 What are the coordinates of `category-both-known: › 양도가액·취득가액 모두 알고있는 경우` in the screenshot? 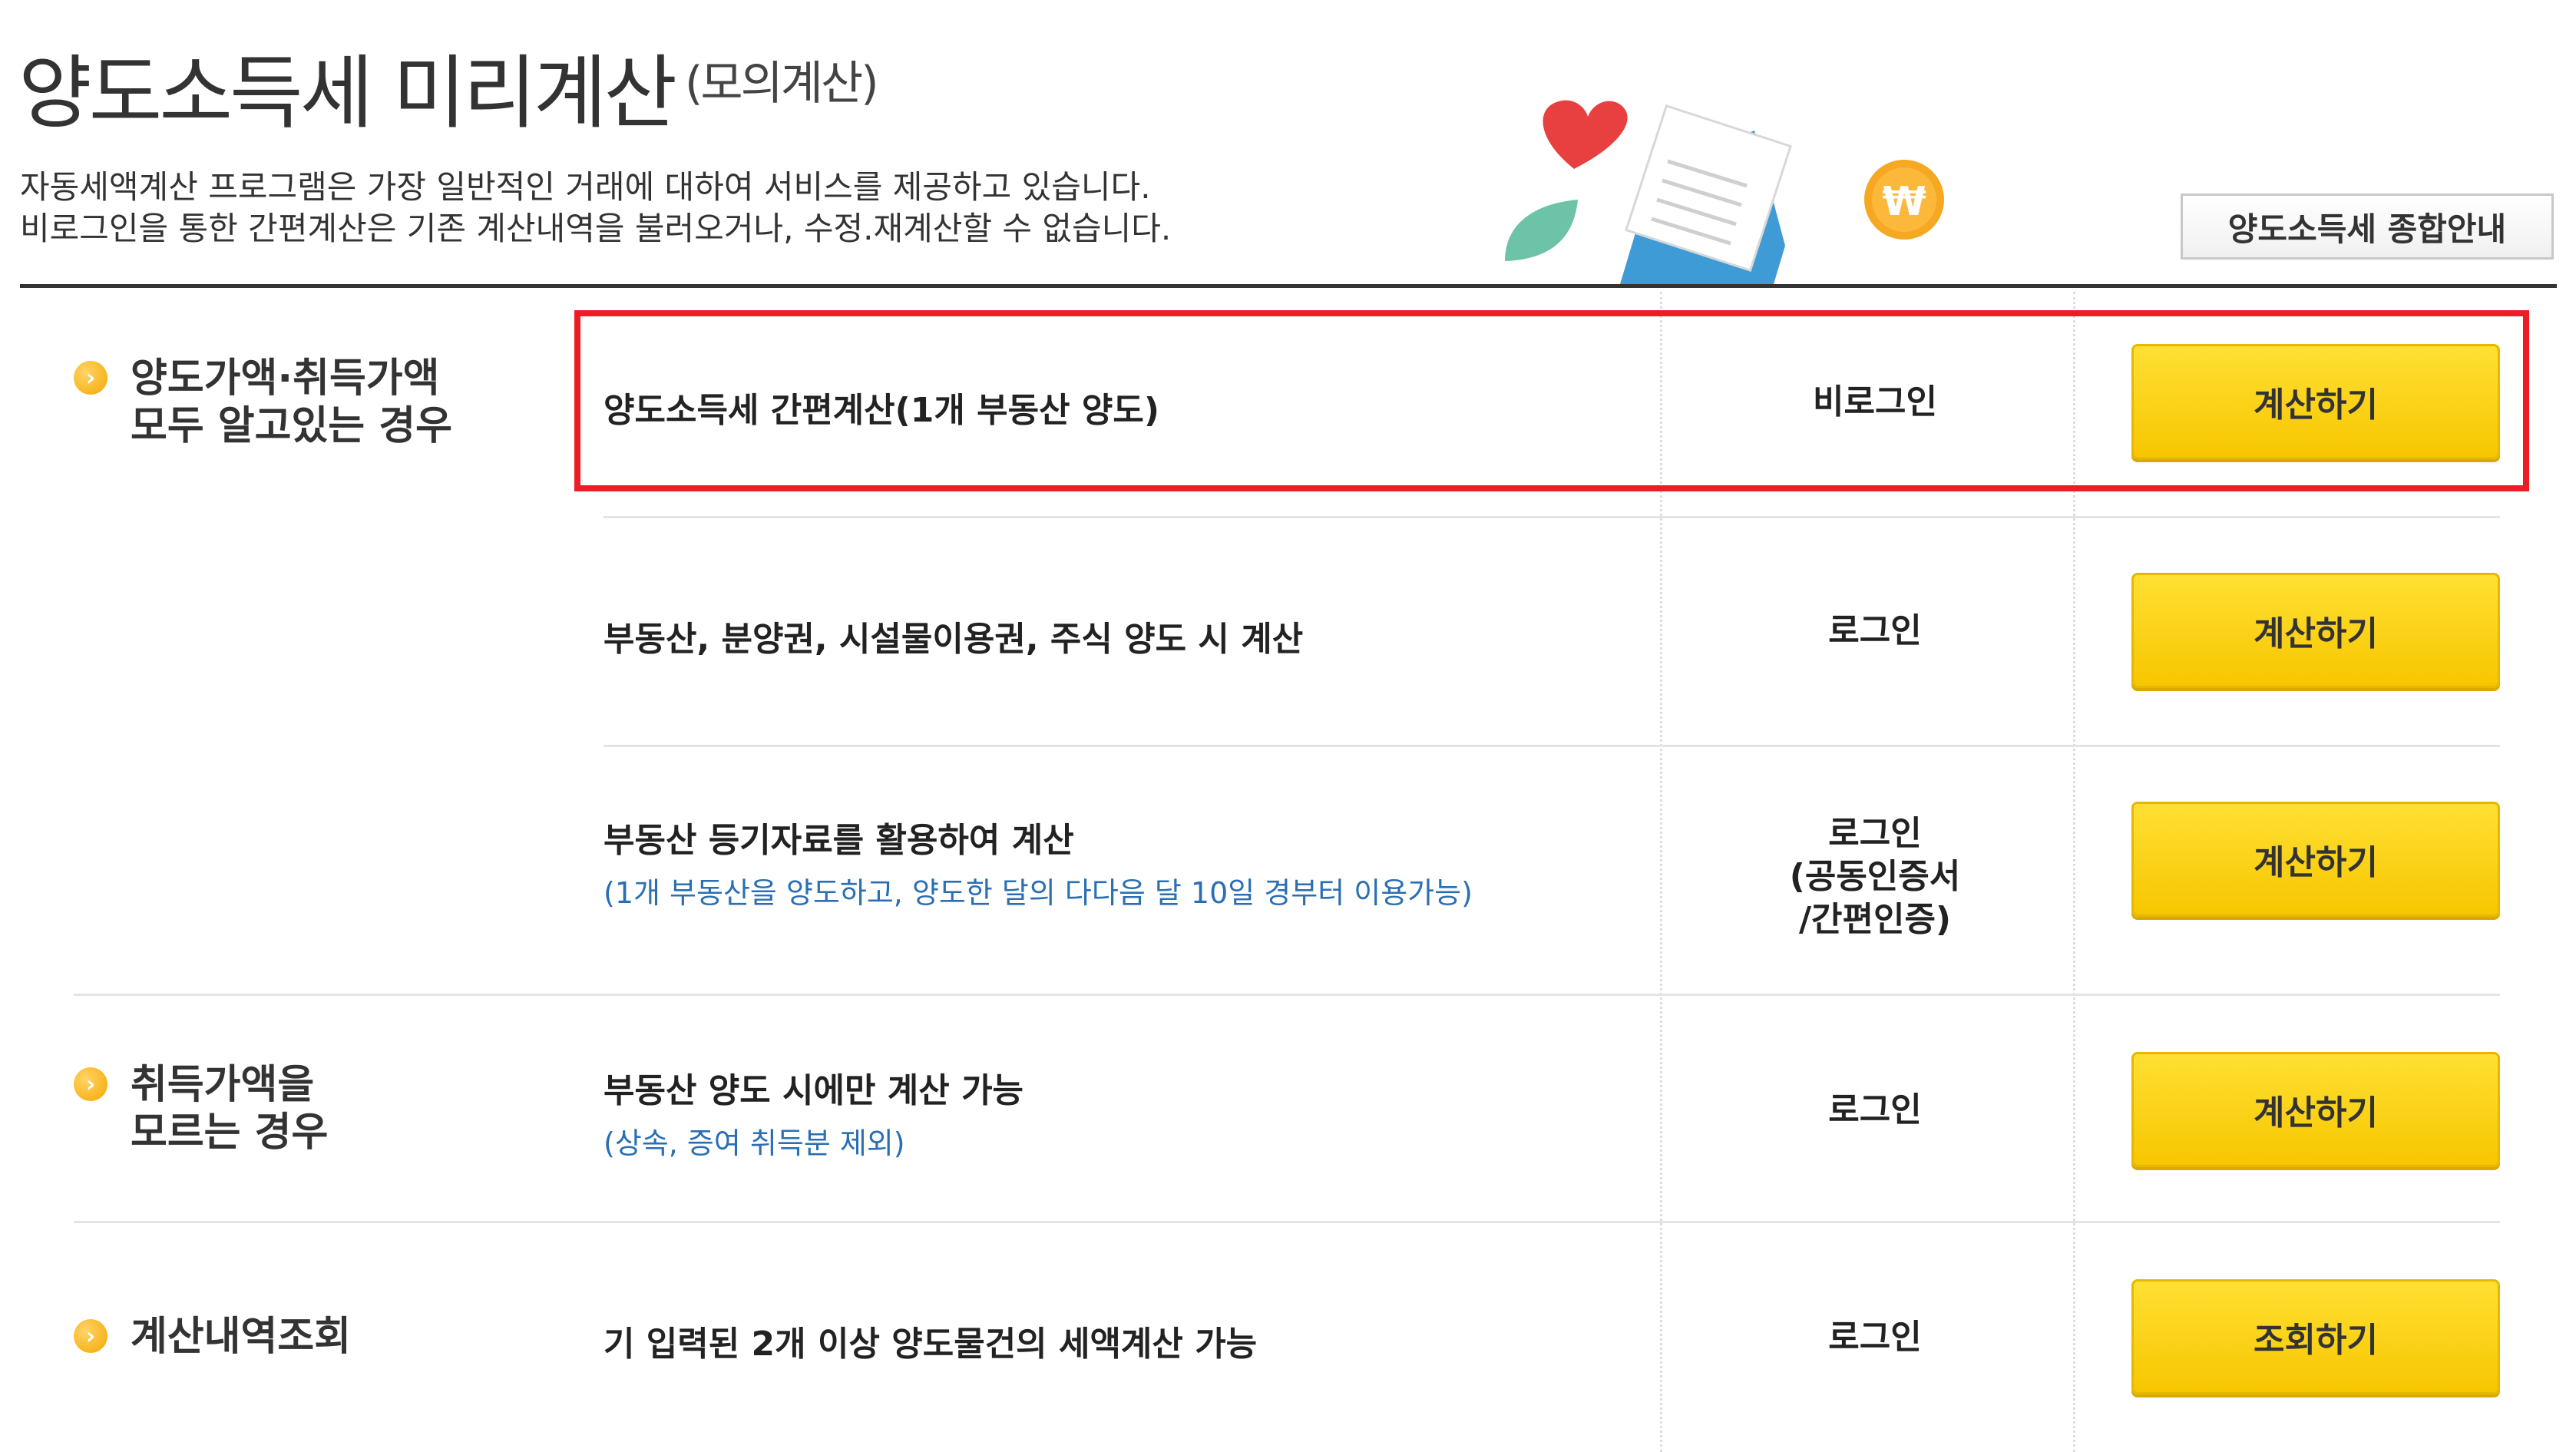 It's located at (263, 402).